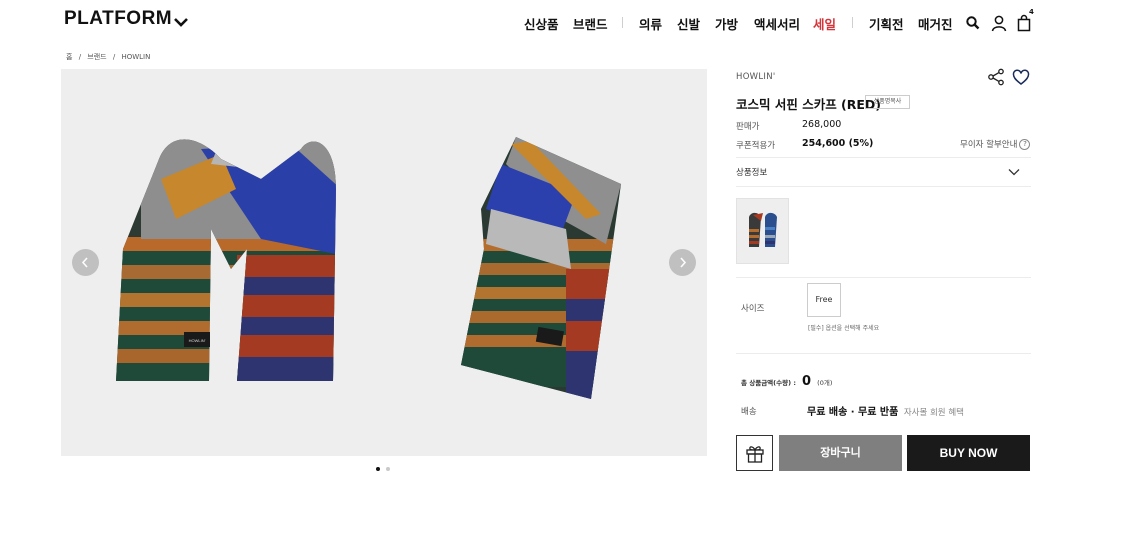  I want to click on gift-button, so click(754, 453).